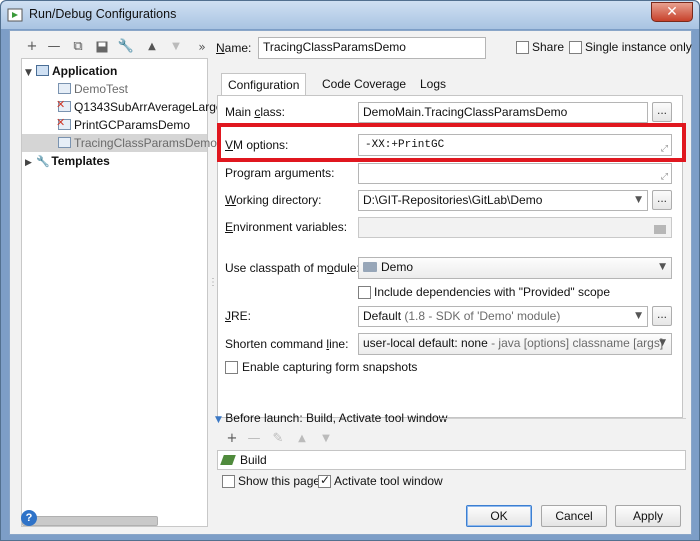 The height and width of the screenshot is (541, 700). What do you see at coordinates (515, 268) in the screenshot?
I see `classpath-module-select: Demo ▼` at bounding box center [515, 268].